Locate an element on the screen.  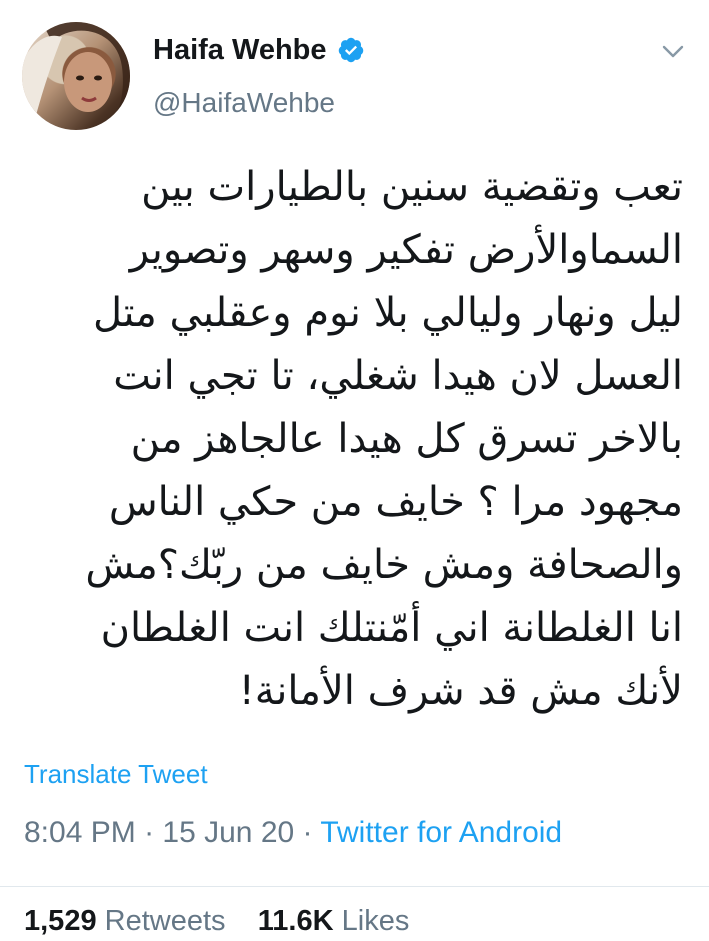
tweet-line: السماوالأرض تفكير وسهر وتصوير is located at coordinates (406, 250).